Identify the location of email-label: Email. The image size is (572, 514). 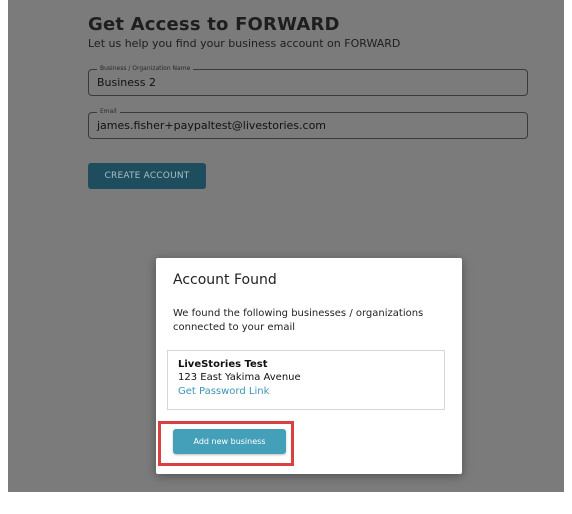
(108, 112).